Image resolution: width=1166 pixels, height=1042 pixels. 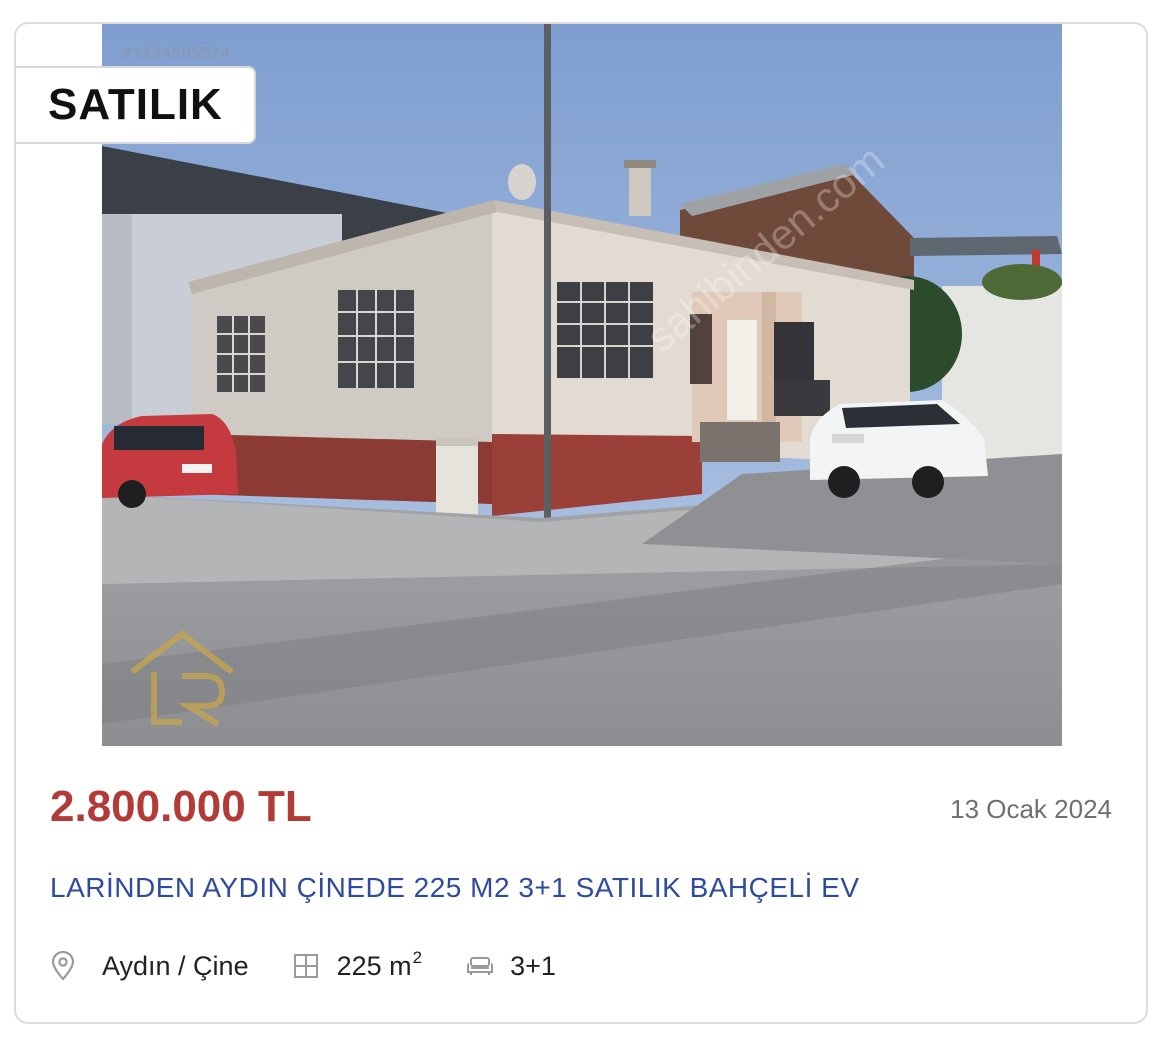 What do you see at coordinates (480, 966) in the screenshot?
I see `sofa-icon` at bounding box center [480, 966].